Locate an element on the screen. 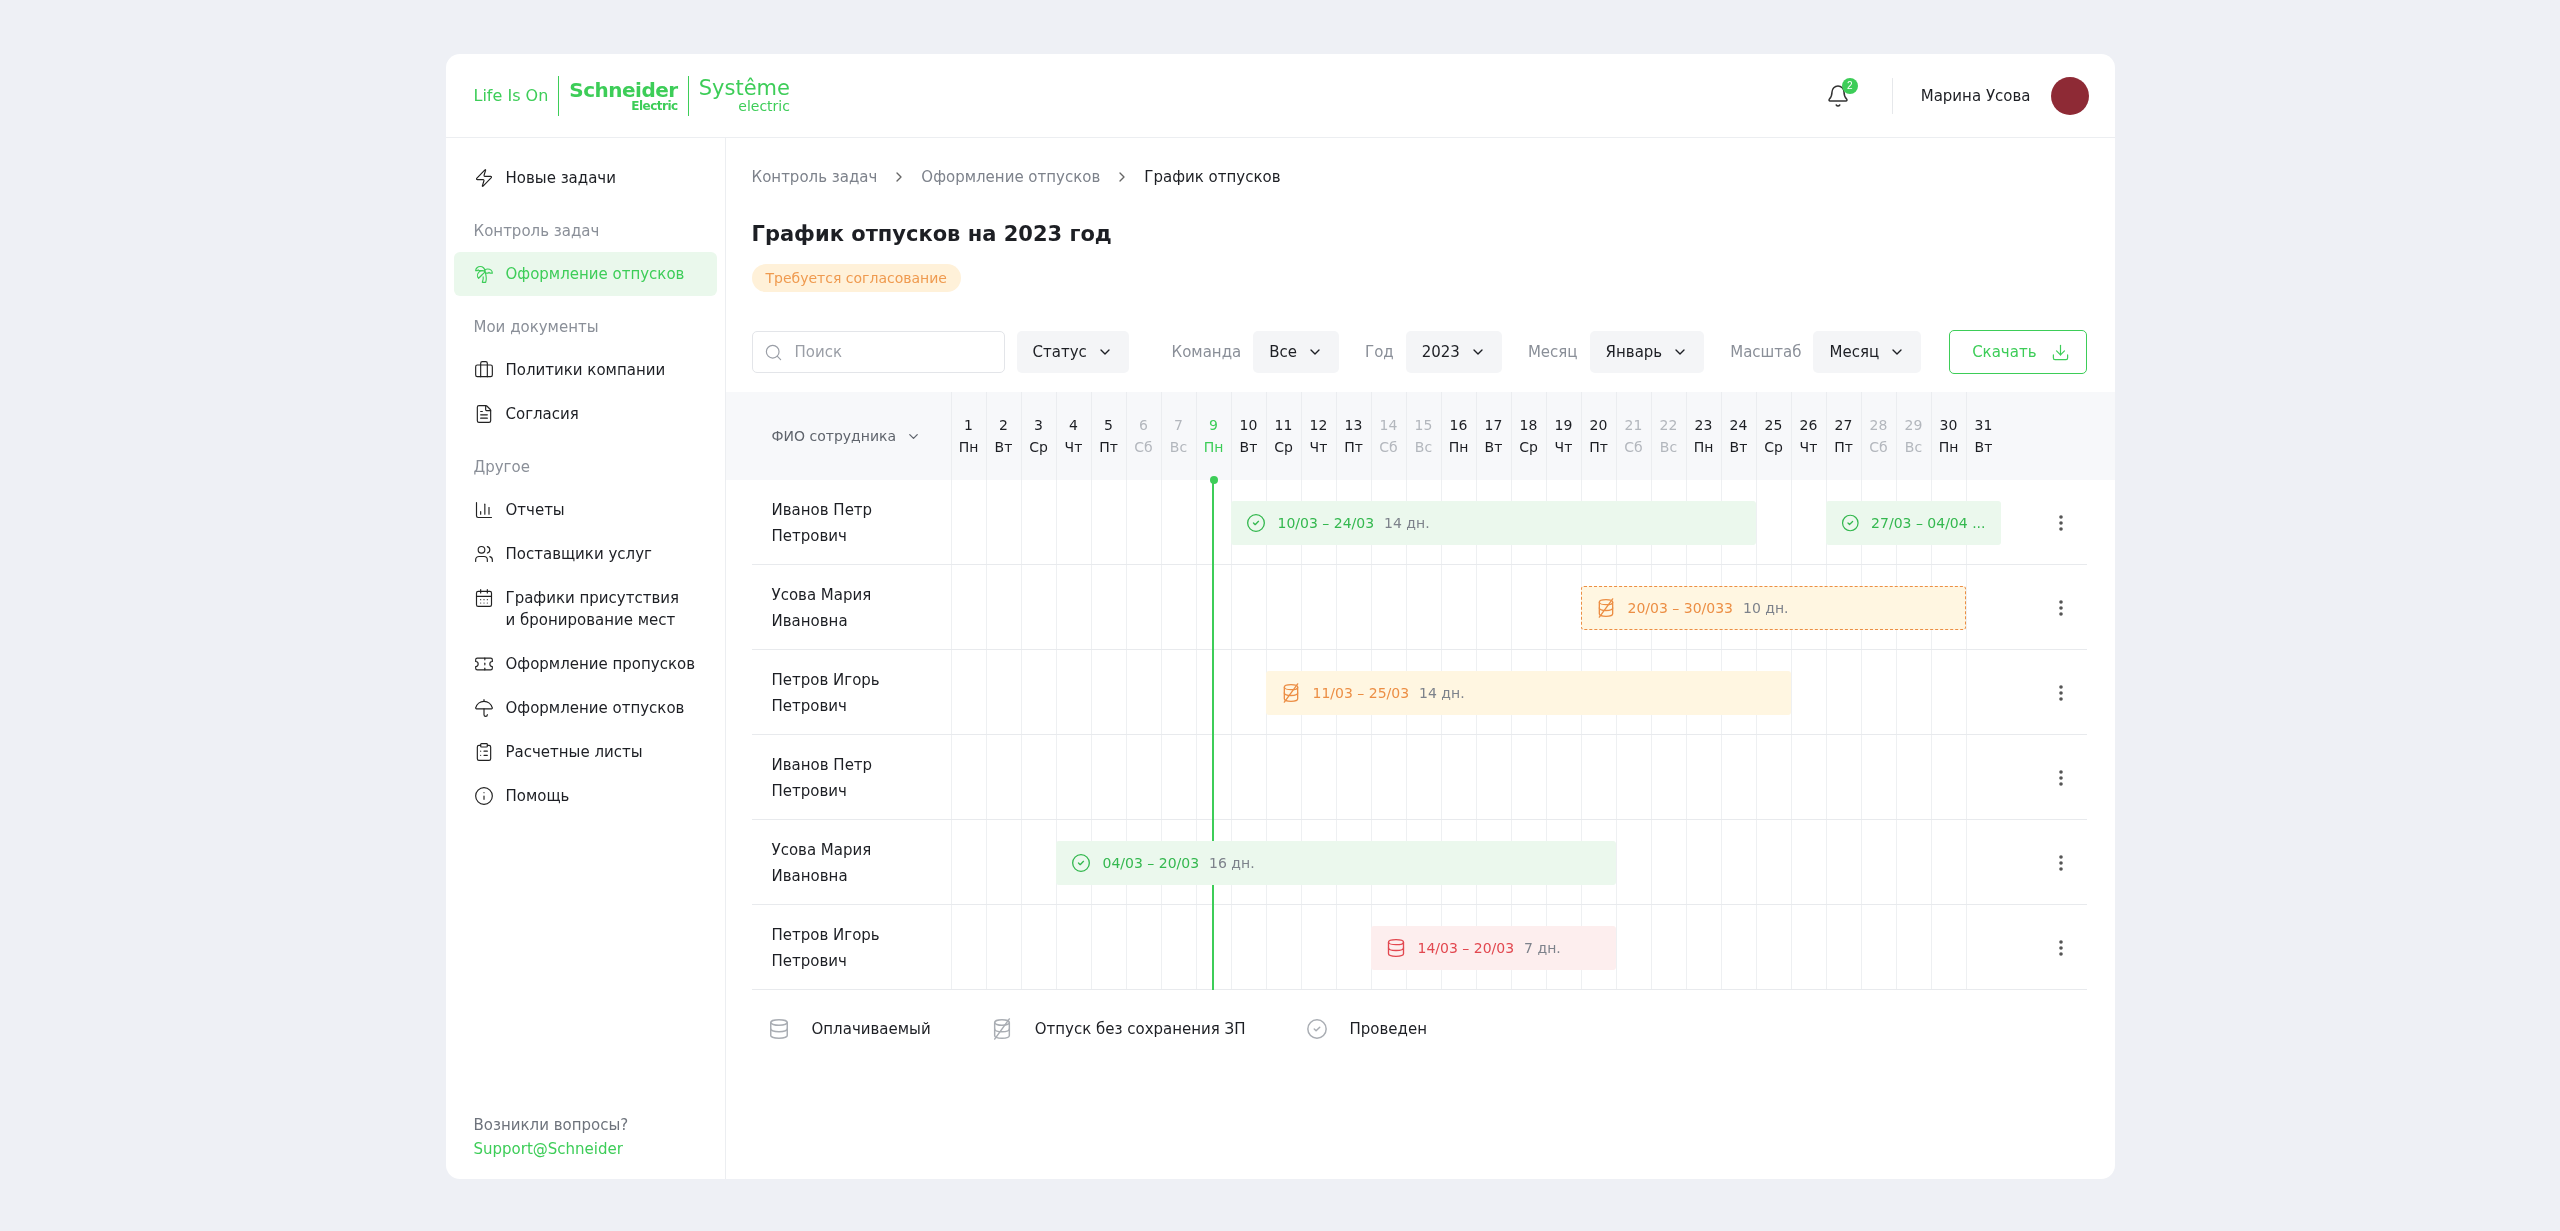  logo-partner-sub: electric is located at coordinates (764, 106).